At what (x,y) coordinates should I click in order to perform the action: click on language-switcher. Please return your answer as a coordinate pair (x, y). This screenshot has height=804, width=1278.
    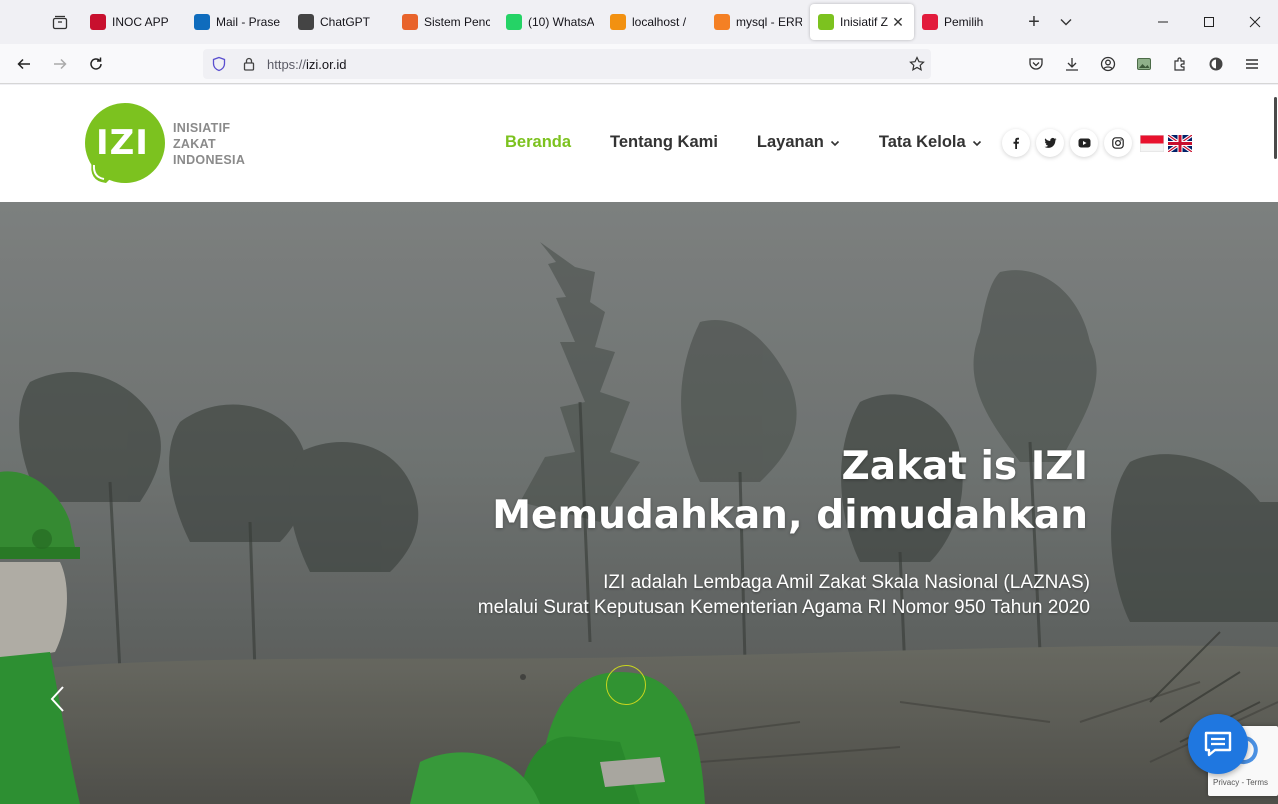
    Looking at the image, I should click on (1168, 143).